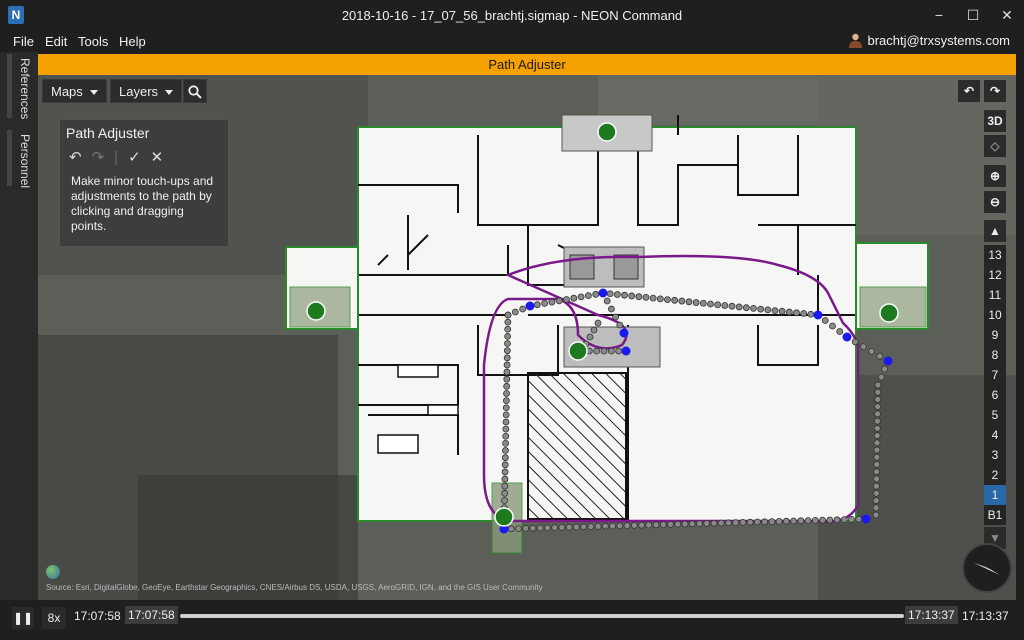 This screenshot has height=640, width=1024. What do you see at coordinates (151, 615) in the screenshot?
I see `current-start-time: 17:07:58` at bounding box center [151, 615].